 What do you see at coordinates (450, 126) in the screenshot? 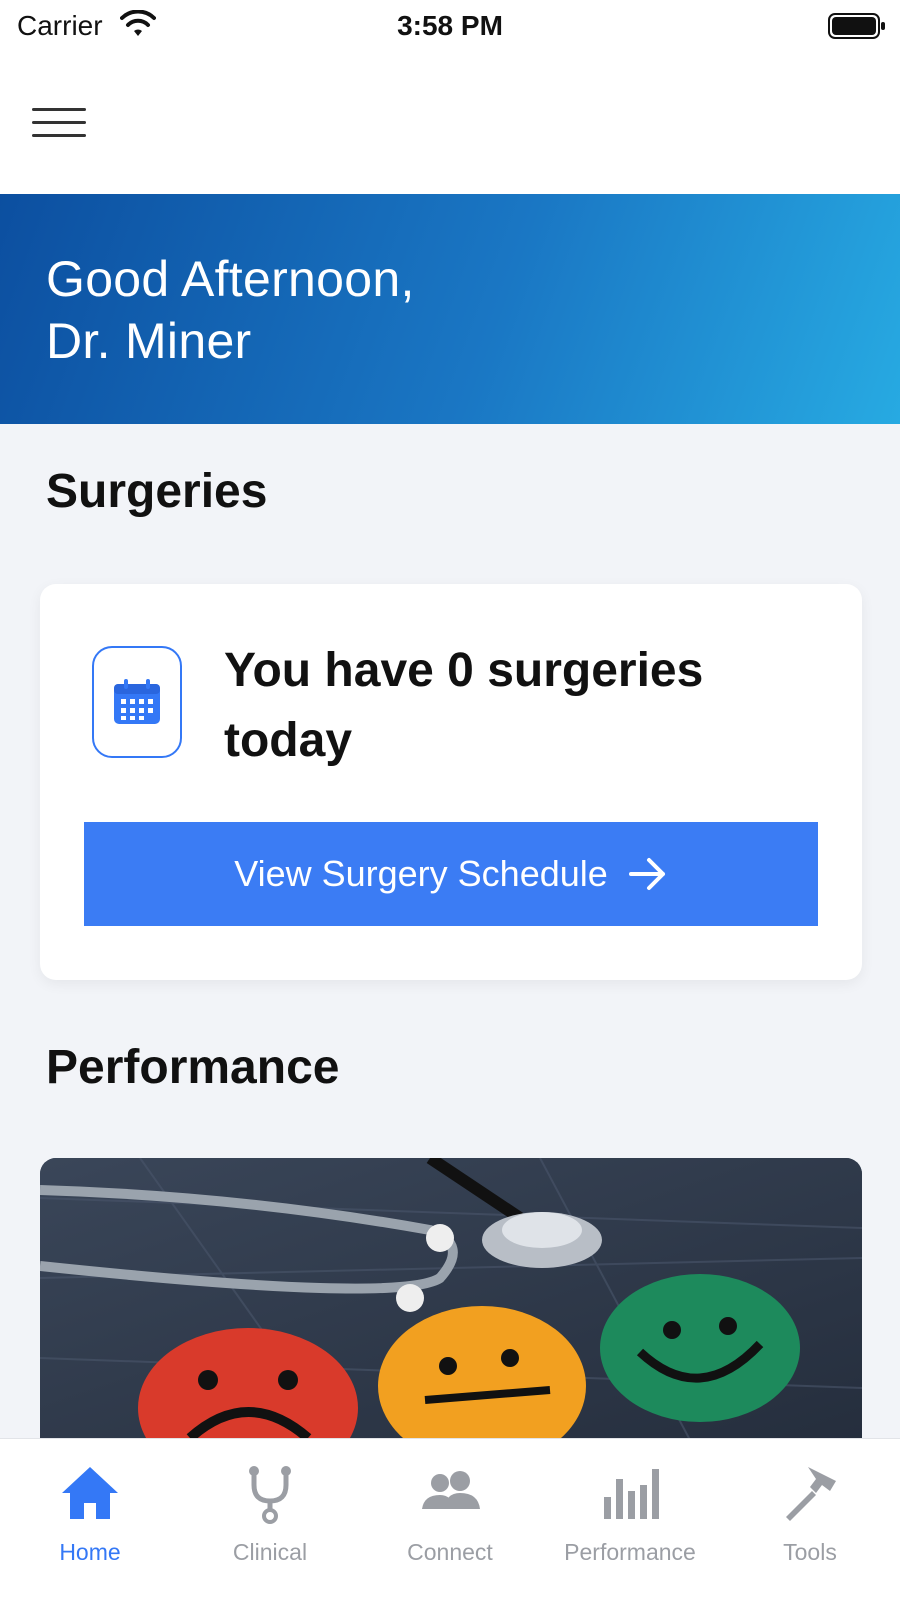
I see `nav-header` at bounding box center [450, 126].